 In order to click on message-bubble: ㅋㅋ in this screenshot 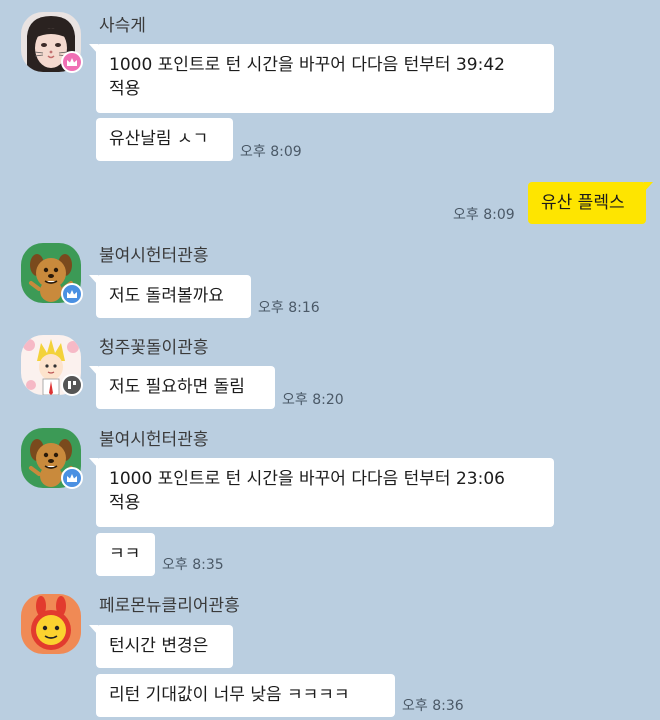, I will do `click(125, 554)`.